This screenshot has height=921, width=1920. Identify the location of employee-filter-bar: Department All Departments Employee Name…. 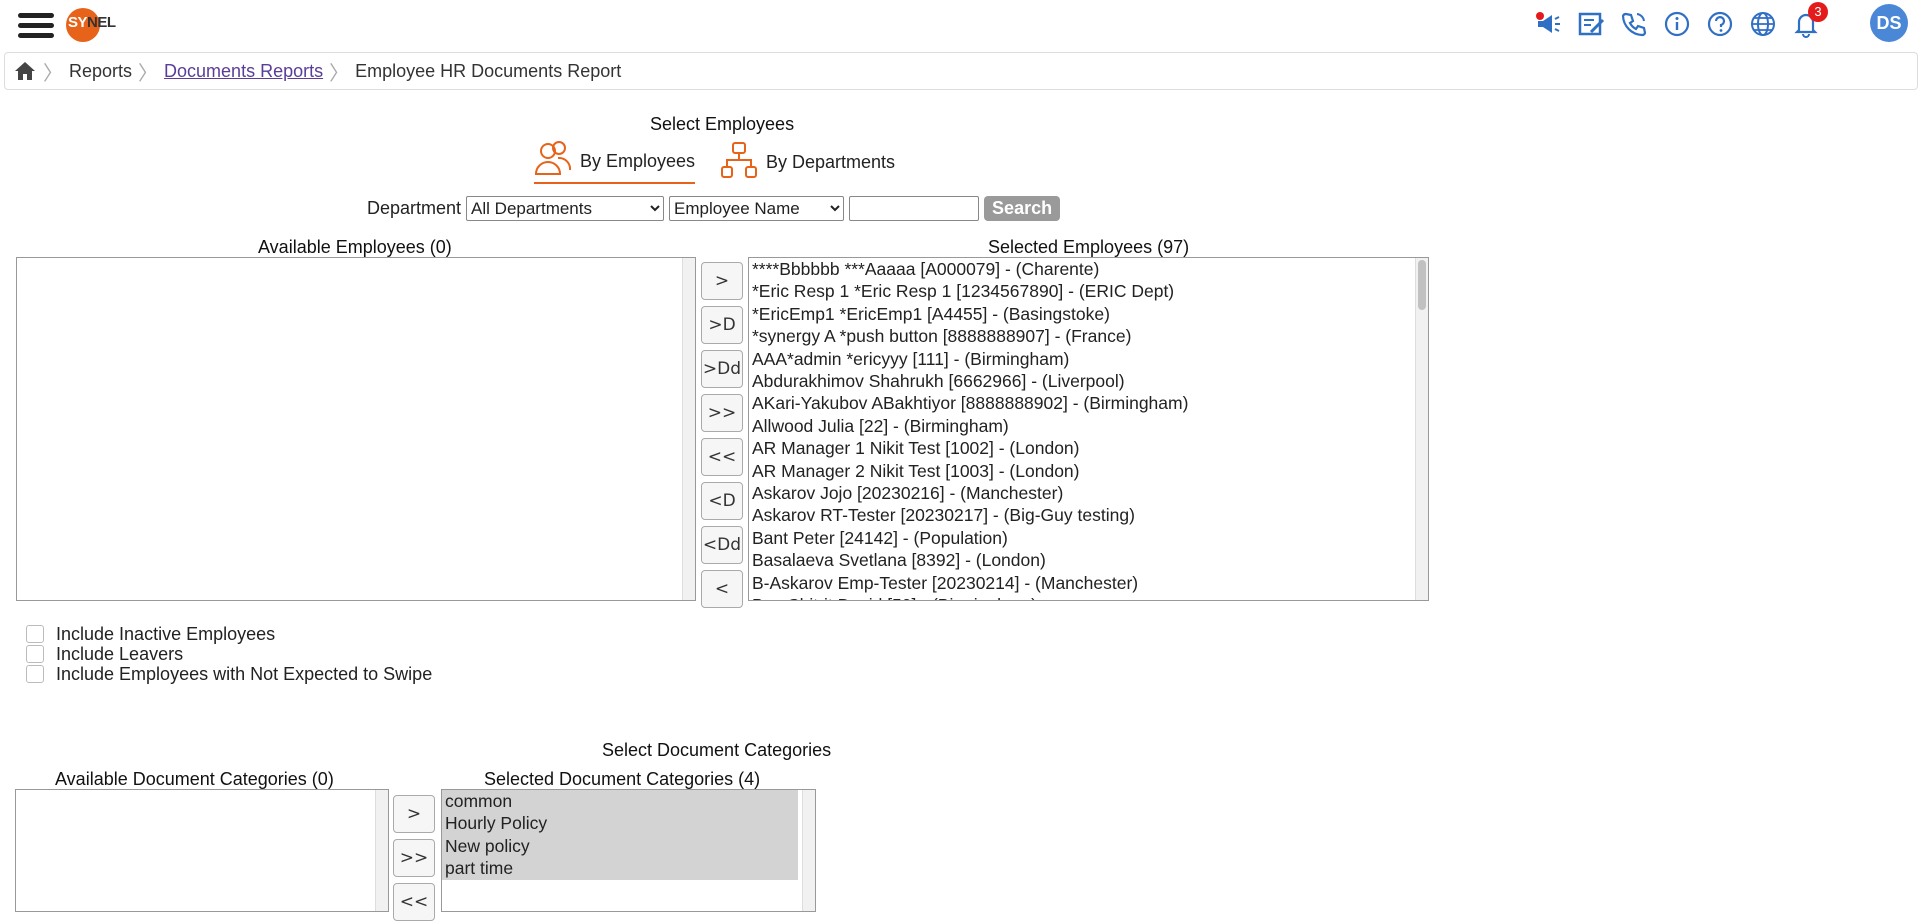
(714, 208).